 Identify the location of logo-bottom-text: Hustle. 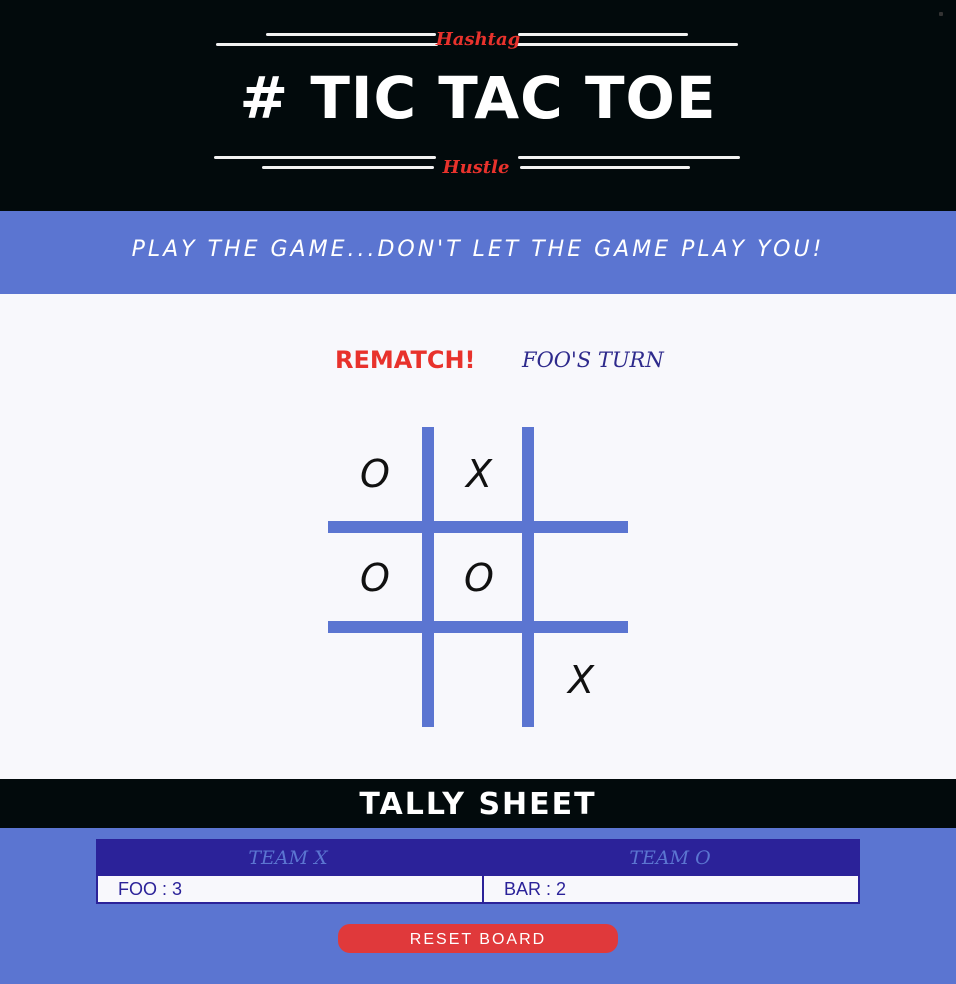
(476, 167).